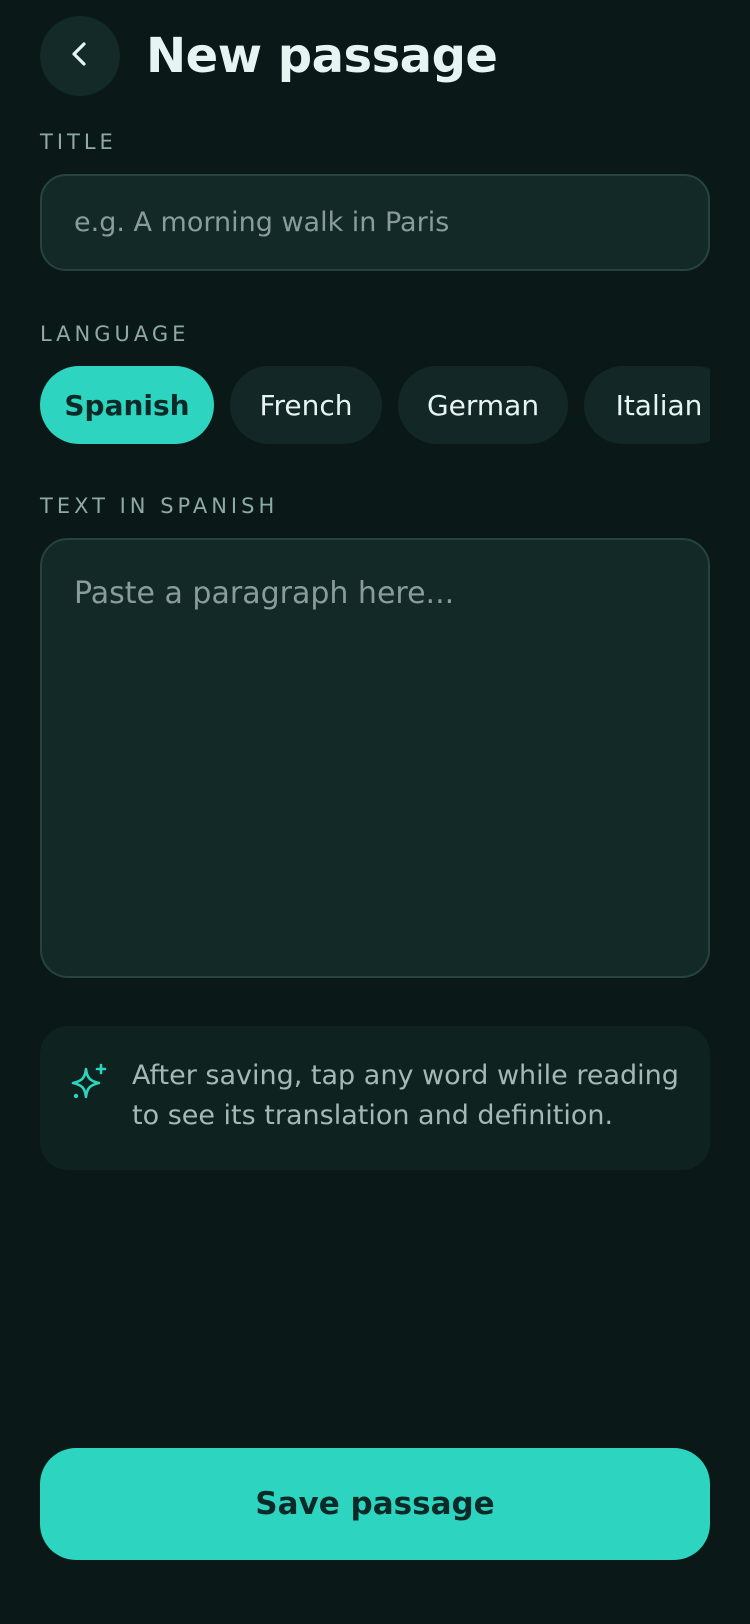 This screenshot has height=1624, width=750. Describe the element at coordinates (127, 405) in the screenshot. I see `language-chip-spanish: Spanish` at that location.